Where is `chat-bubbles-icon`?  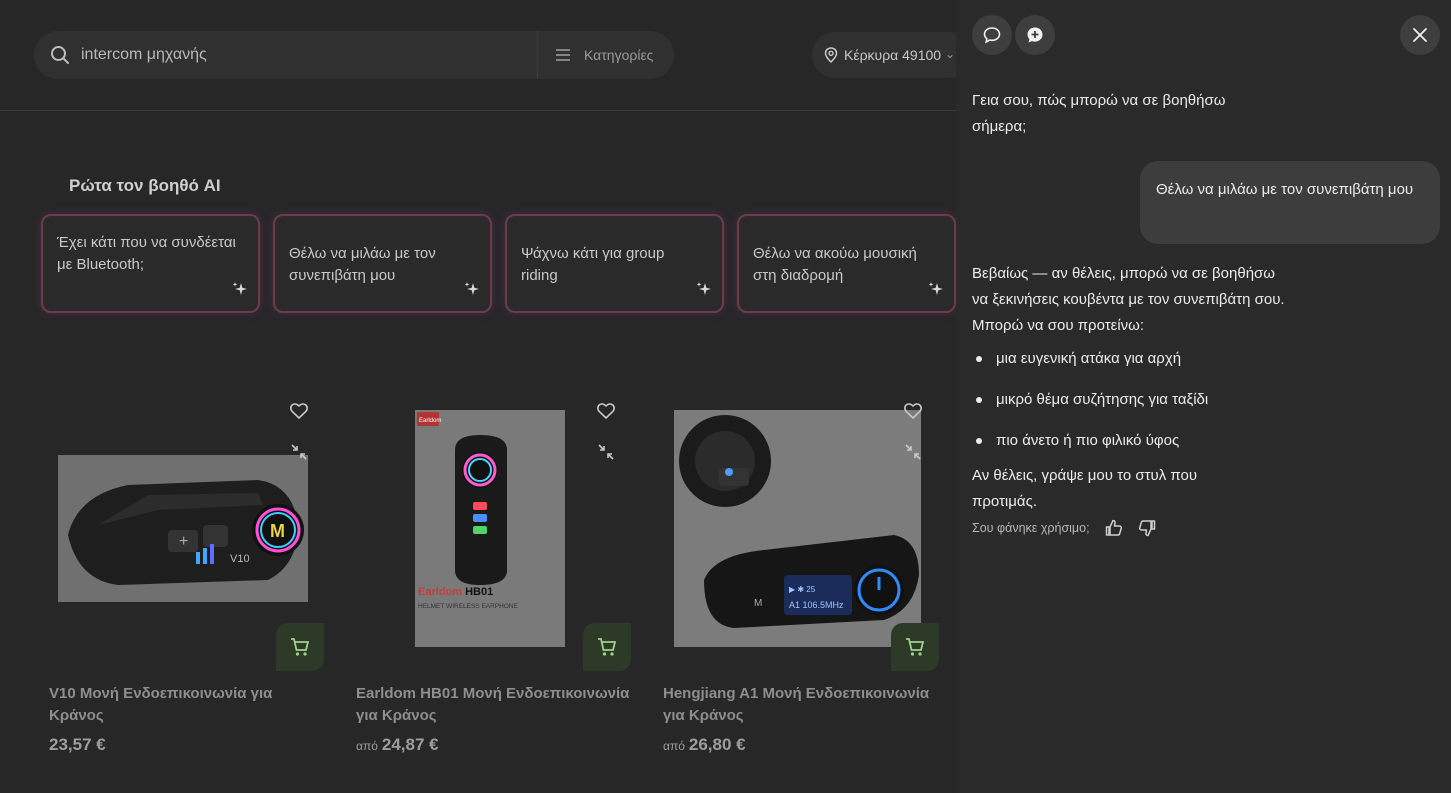
chat-bubbles-icon is located at coordinates (992, 35).